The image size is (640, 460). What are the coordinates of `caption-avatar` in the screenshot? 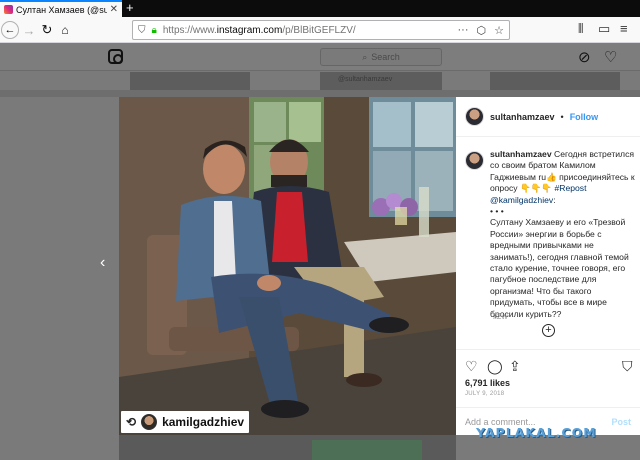 It's located at (474, 160).